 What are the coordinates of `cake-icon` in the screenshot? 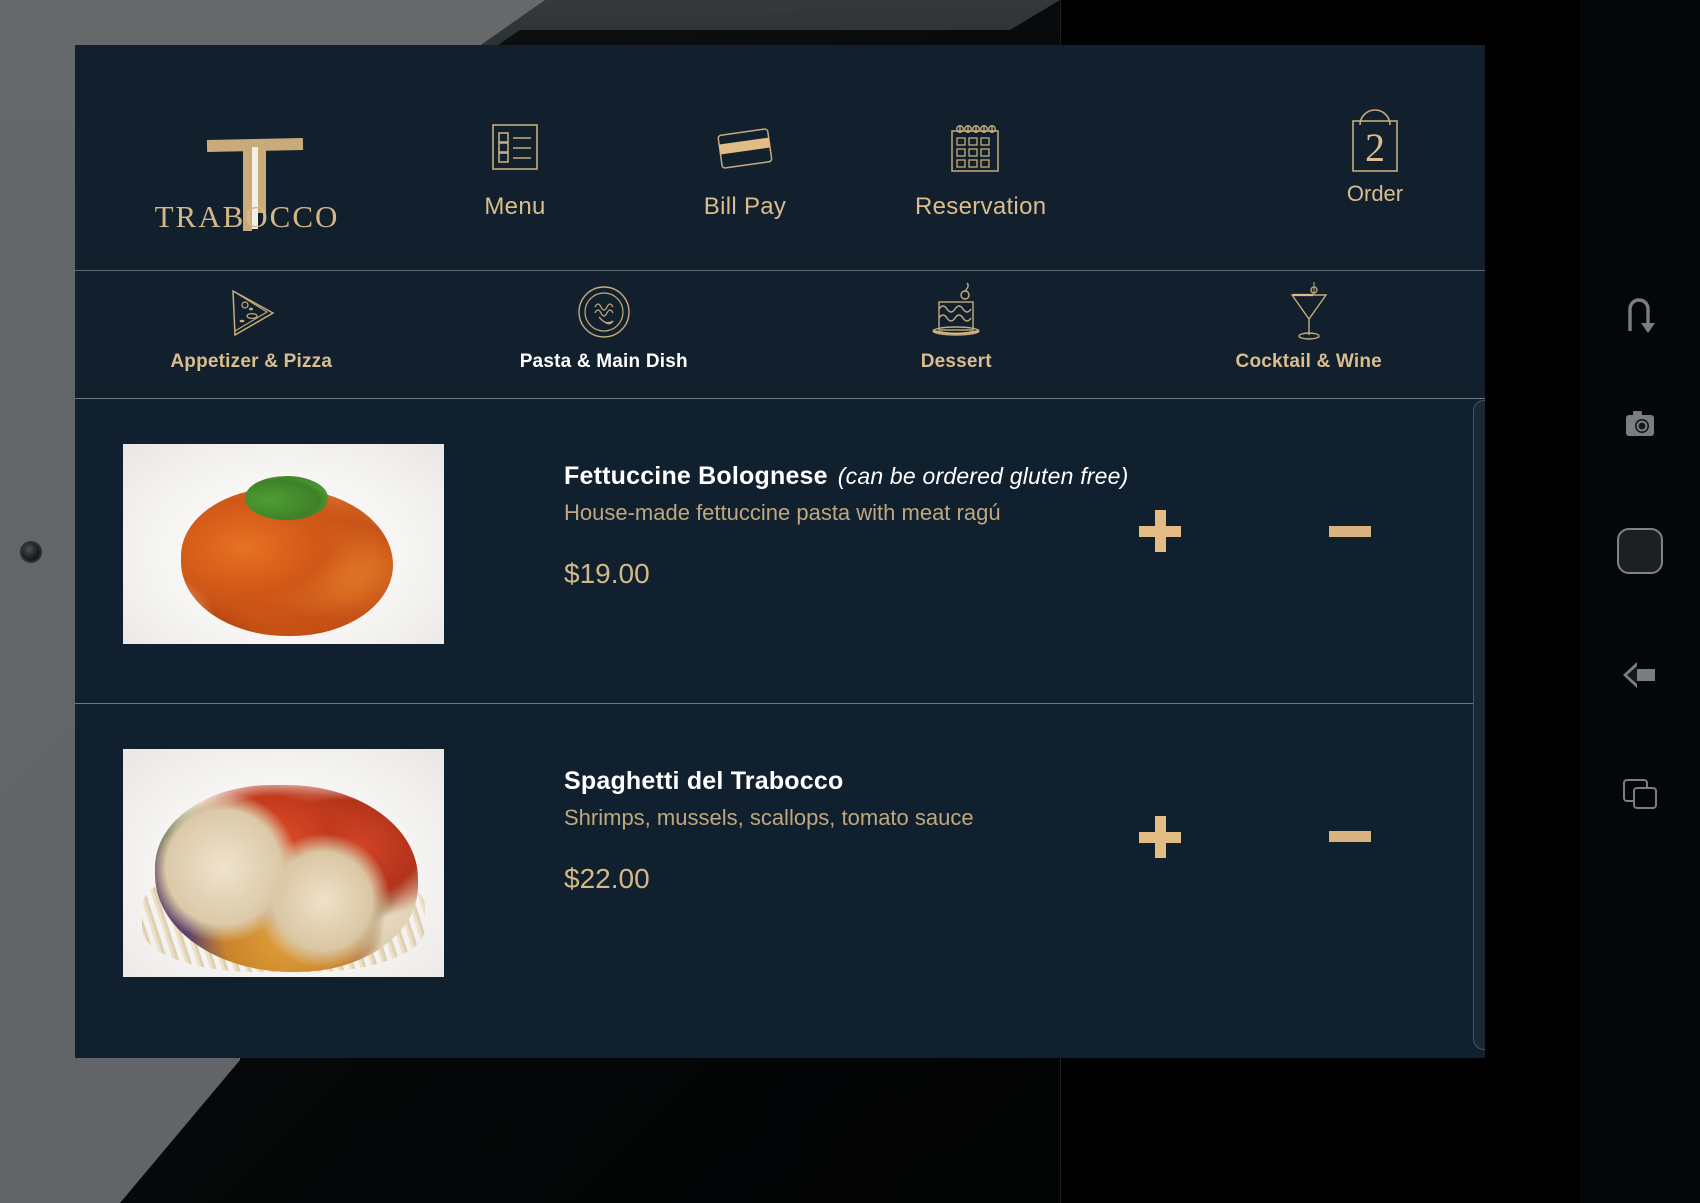 It's located at (956, 312).